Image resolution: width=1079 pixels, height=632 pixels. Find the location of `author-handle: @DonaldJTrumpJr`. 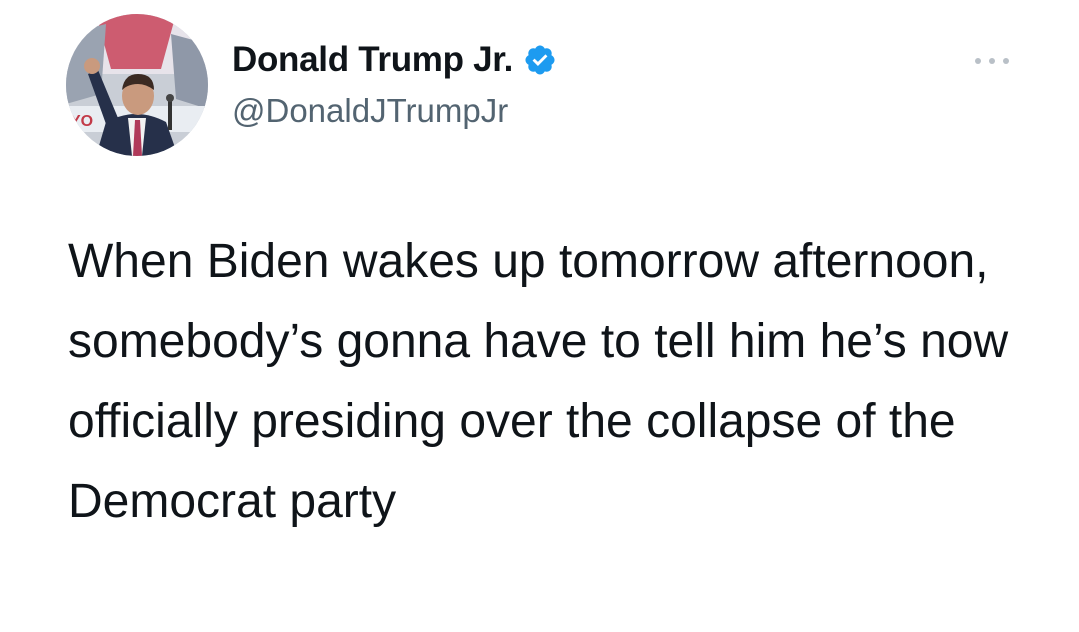

author-handle: @DonaldJTrumpJr is located at coordinates (370, 111).